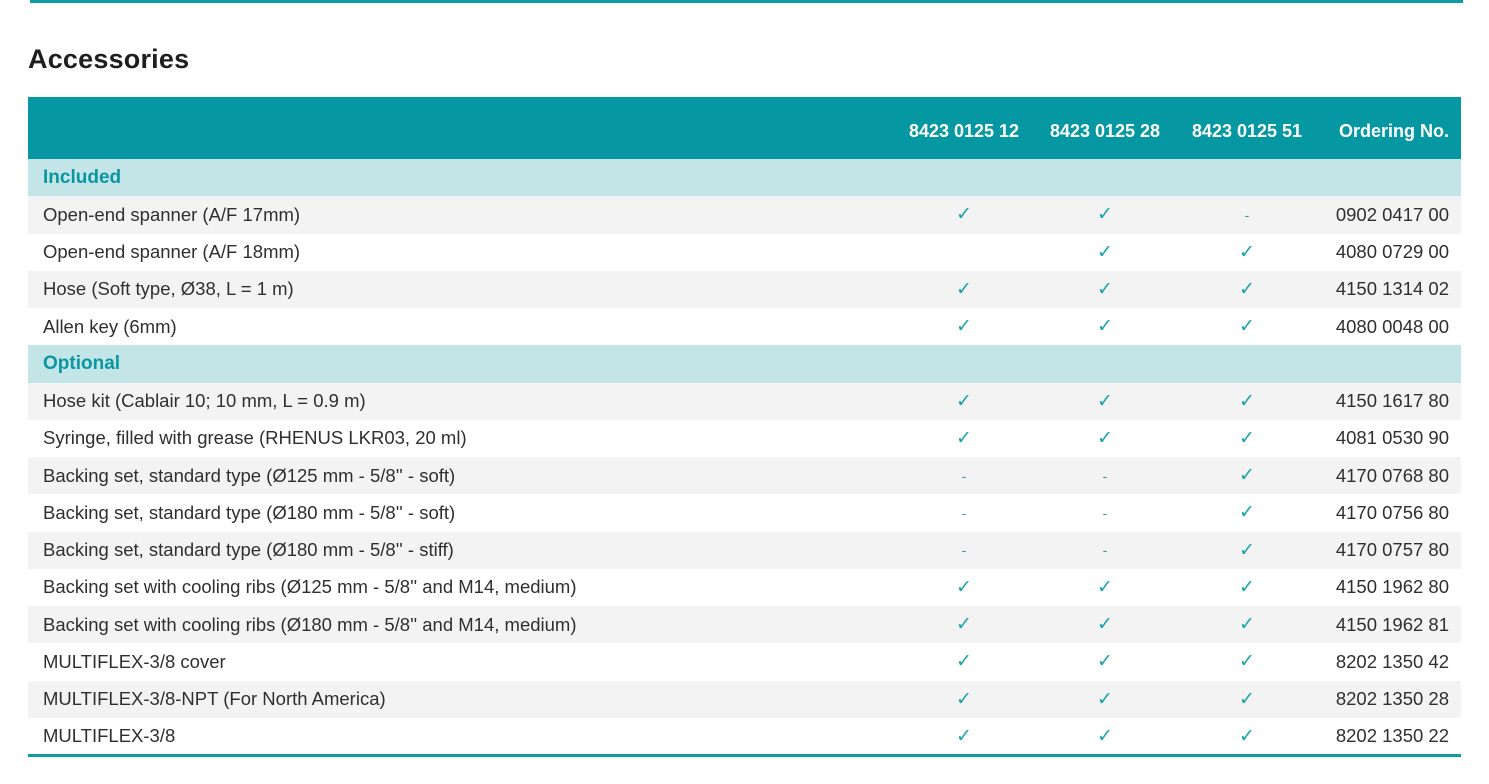  What do you see at coordinates (744, 178) in the screenshot?
I see `section-row-included: Included` at bounding box center [744, 178].